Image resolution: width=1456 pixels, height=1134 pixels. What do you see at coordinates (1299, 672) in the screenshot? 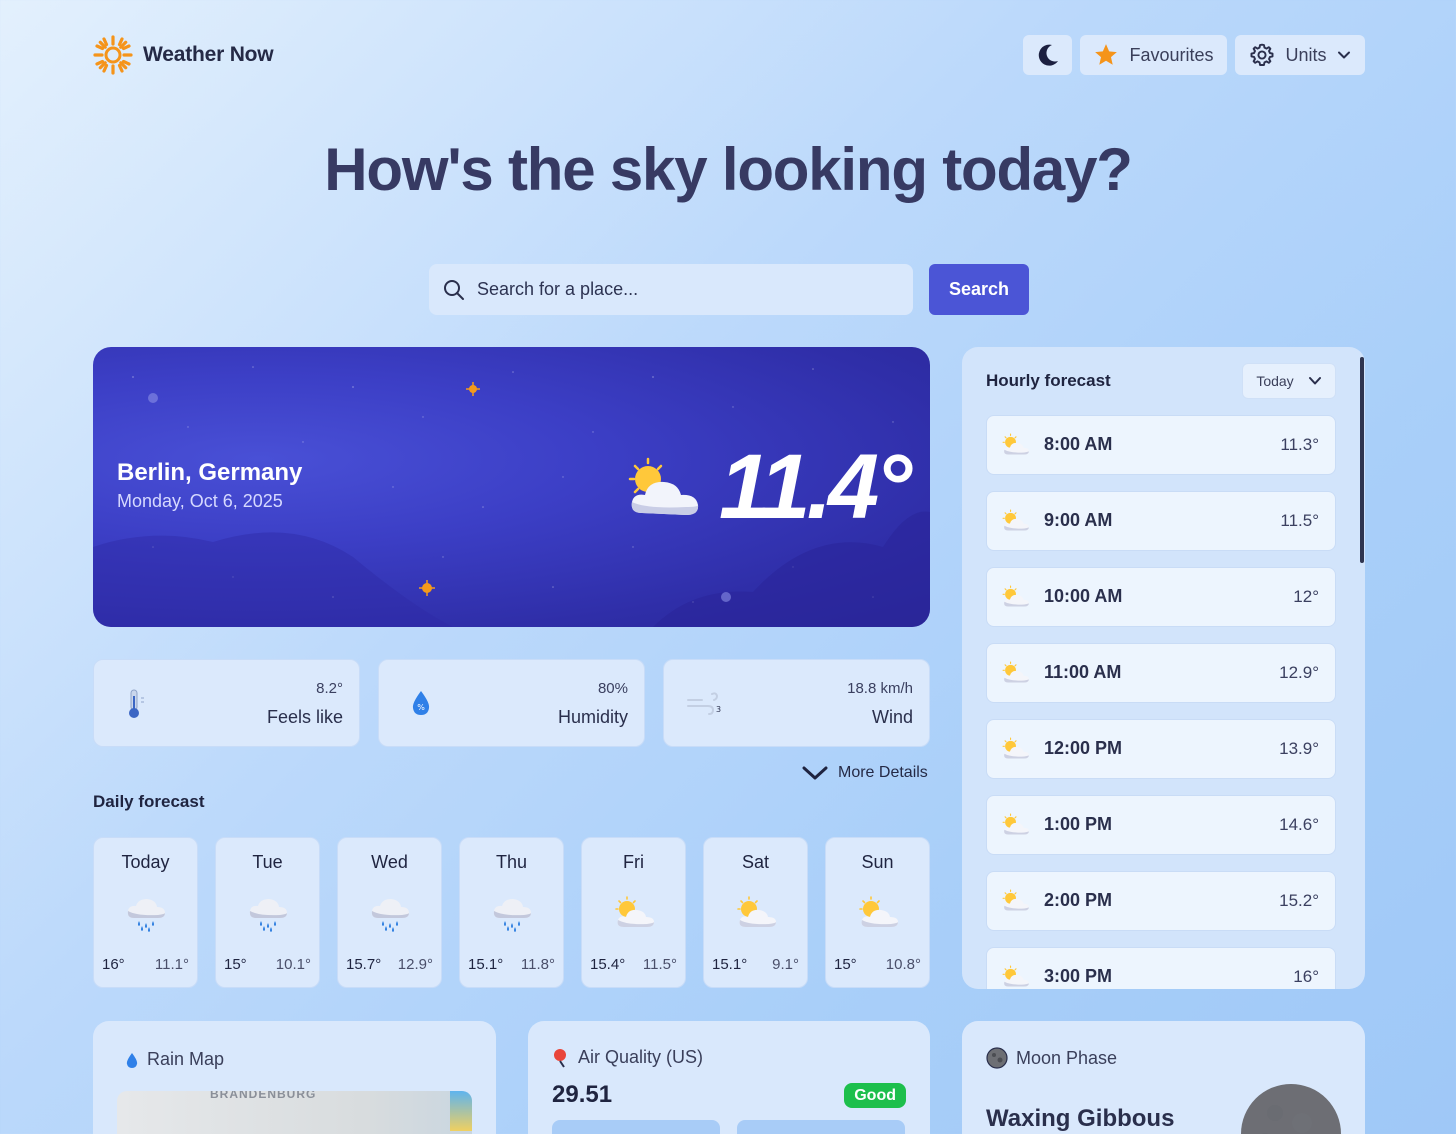
I see `hour-temp: 12.9°` at bounding box center [1299, 672].